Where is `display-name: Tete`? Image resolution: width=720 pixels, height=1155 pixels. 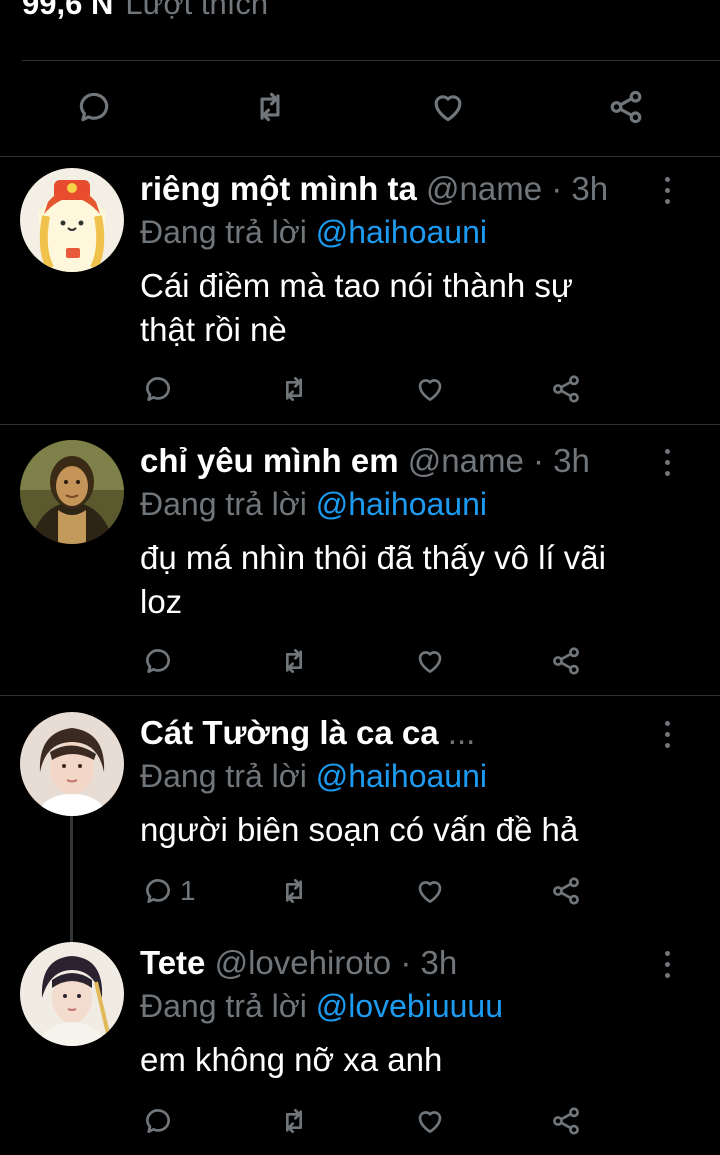
display-name: Tete is located at coordinates (172, 962).